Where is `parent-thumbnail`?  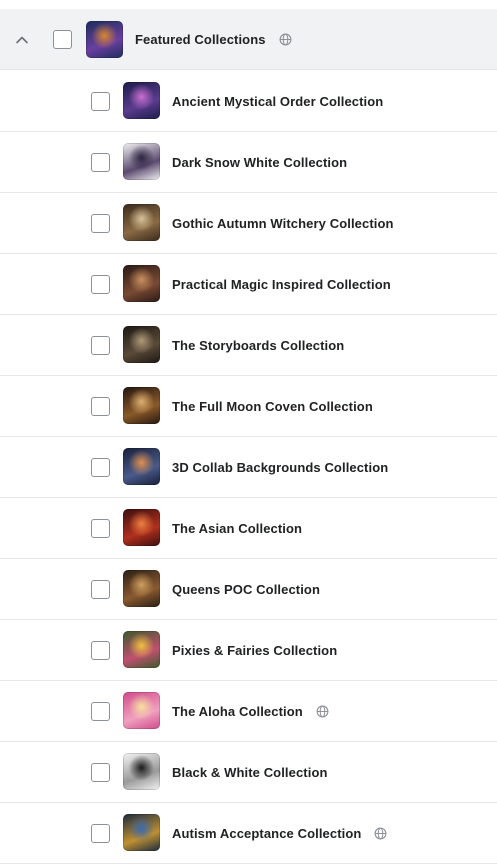
parent-thumbnail is located at coordinates (104, 39).